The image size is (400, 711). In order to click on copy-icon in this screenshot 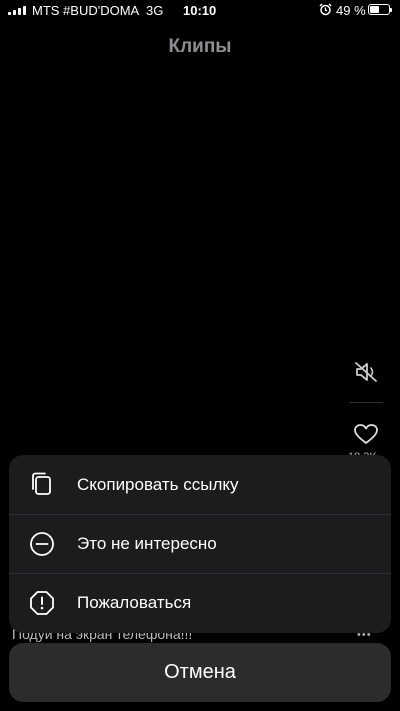, I will do `click(42, 484)`.